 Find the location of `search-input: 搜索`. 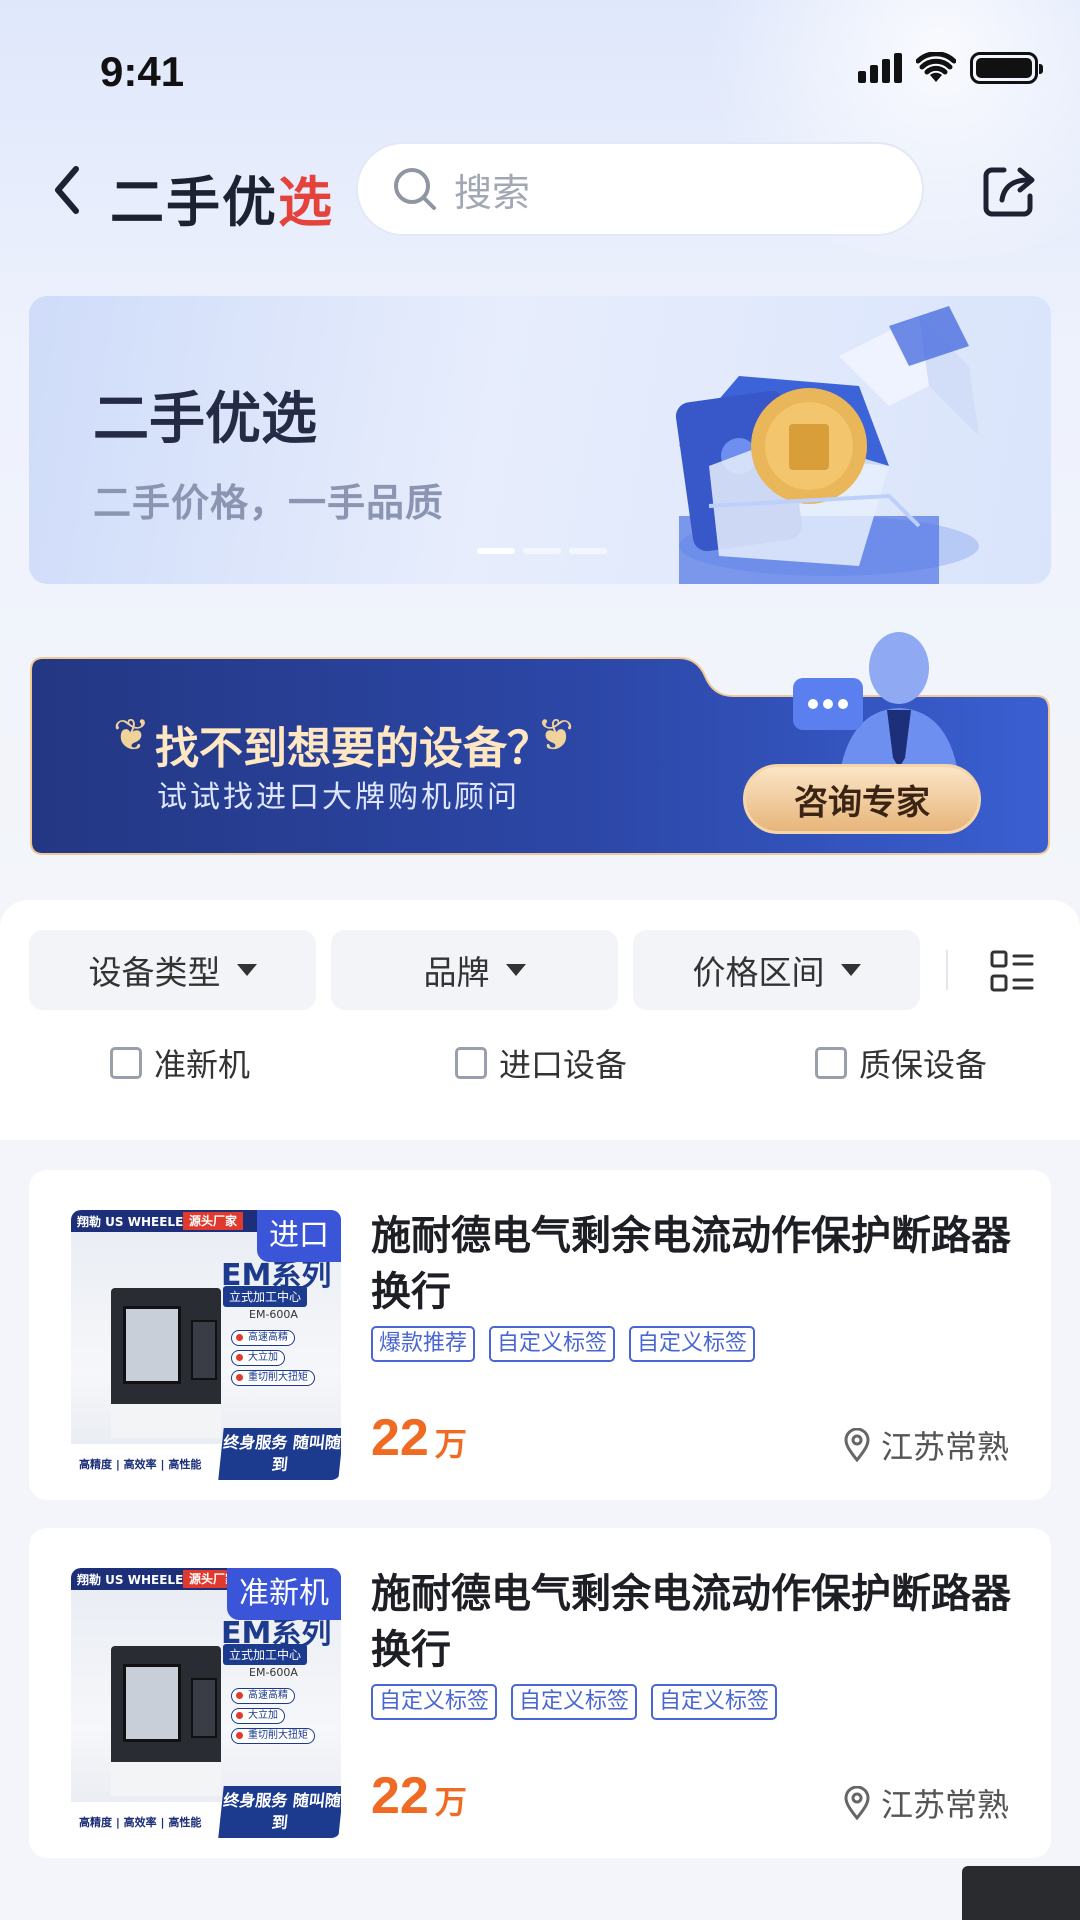

search-input: 搜索 is located at coordinates (640, 189).